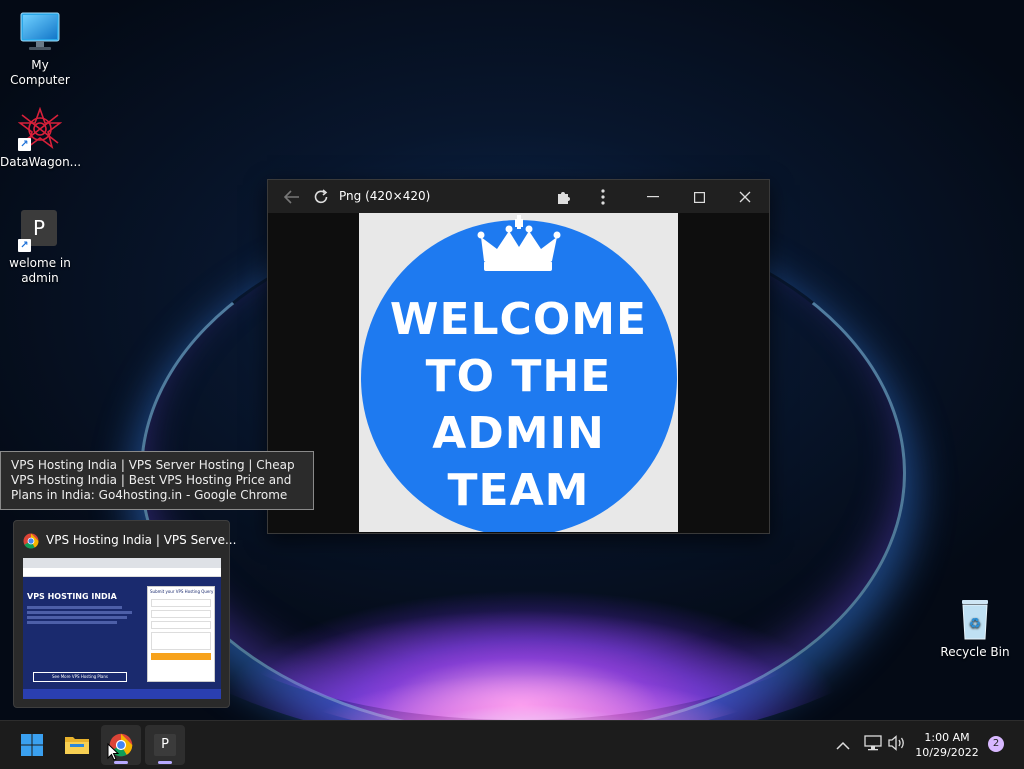 The image size is (1024, 769). I want to click on desktop-icon-recycle-bin: ♻ Recycle Bin, so click(975, 628).